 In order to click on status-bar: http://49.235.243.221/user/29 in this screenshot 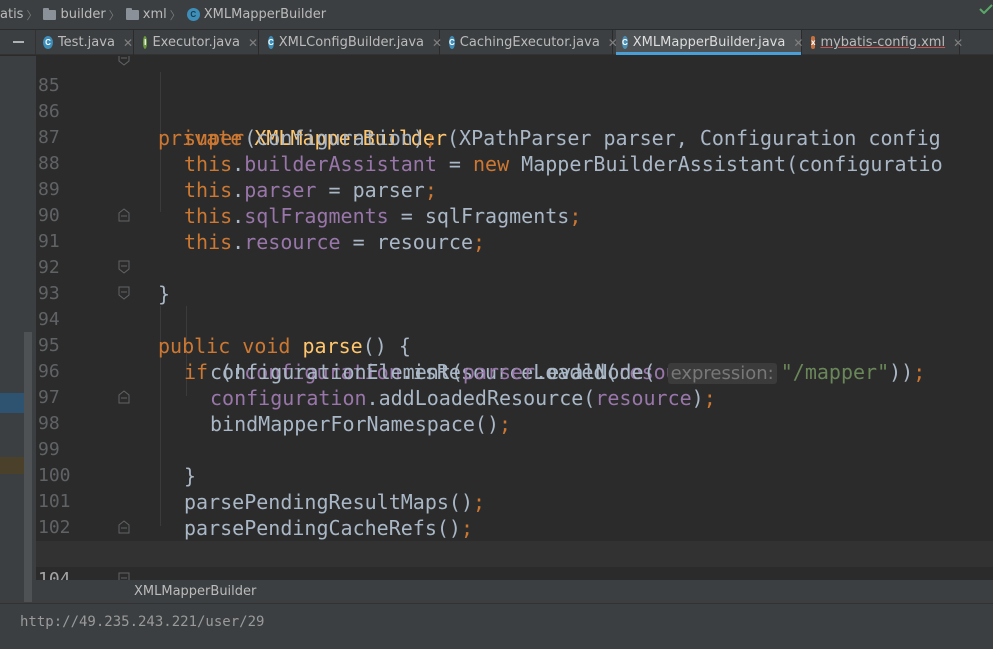, I will do `click(496, 626)`.